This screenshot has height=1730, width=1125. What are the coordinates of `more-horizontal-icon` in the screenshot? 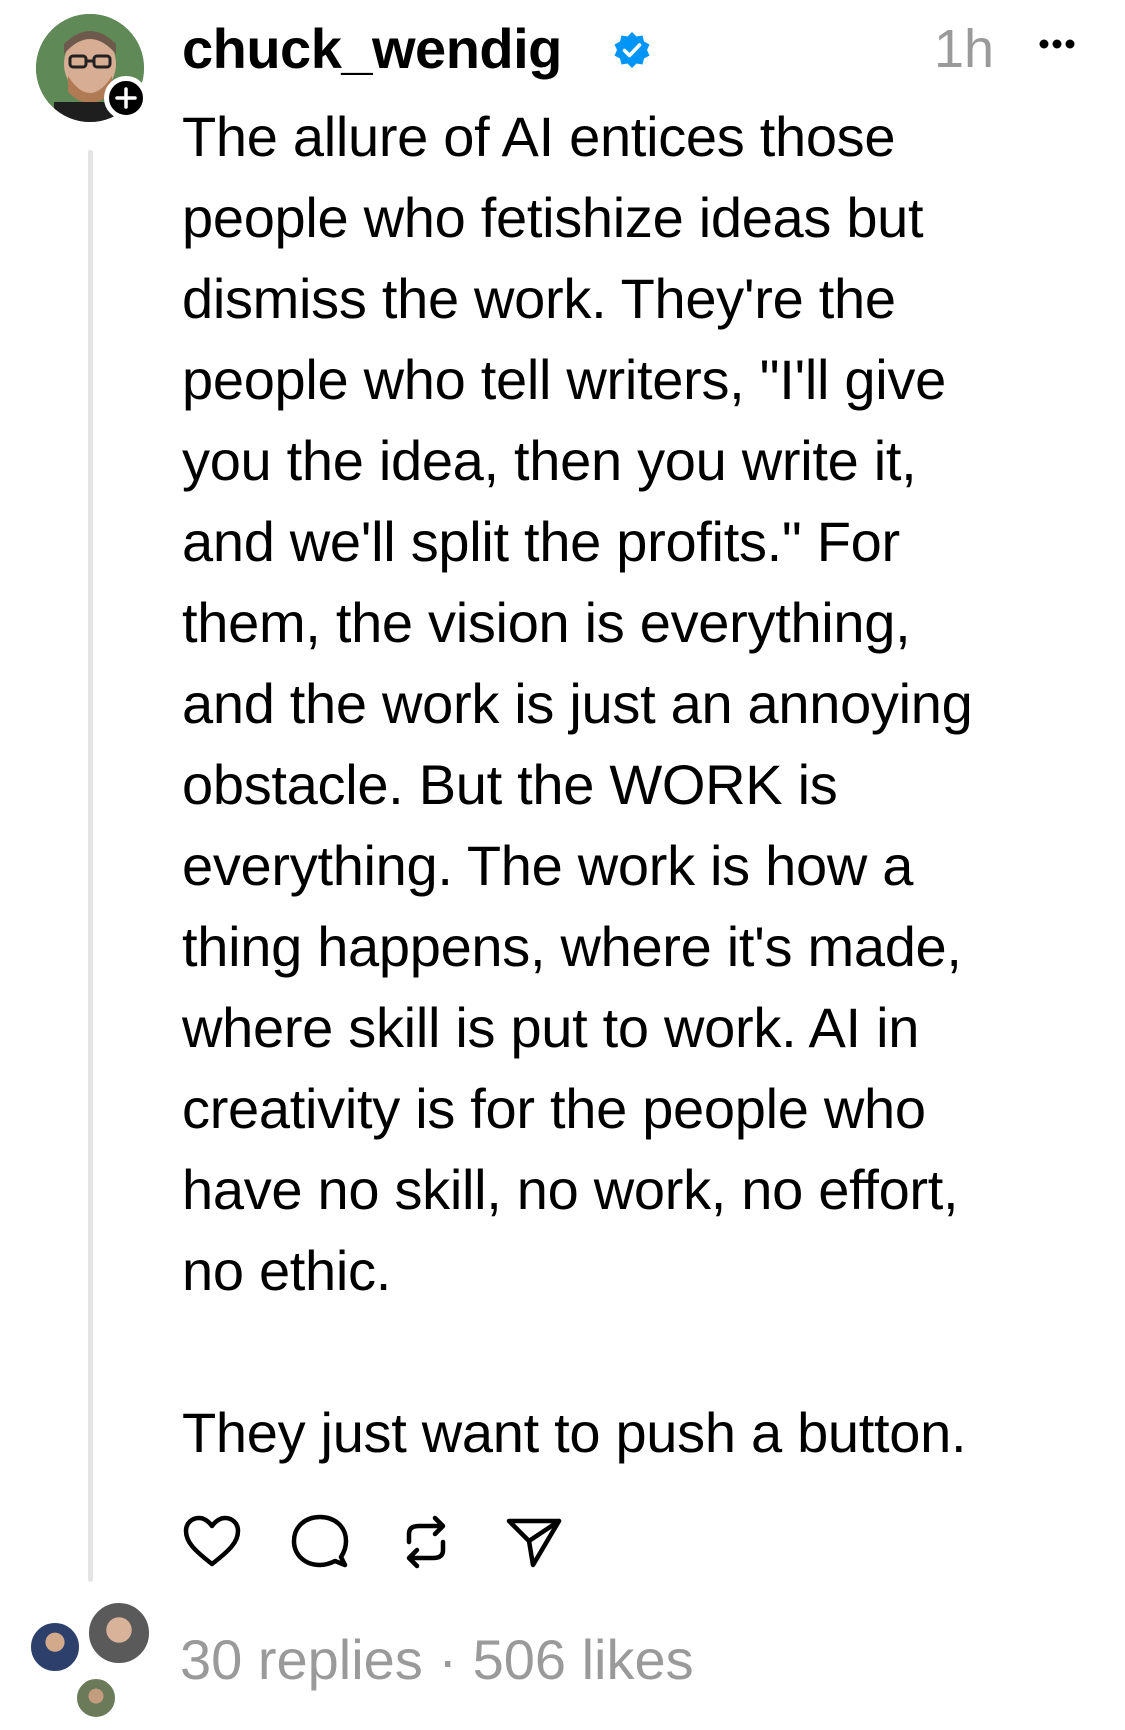 It's located at (1057, 42).